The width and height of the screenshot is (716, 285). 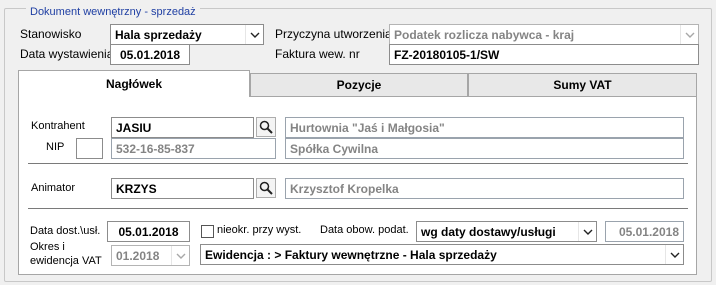 I want to click on nieokreslona-checkbox, so click(x=207, y=231).